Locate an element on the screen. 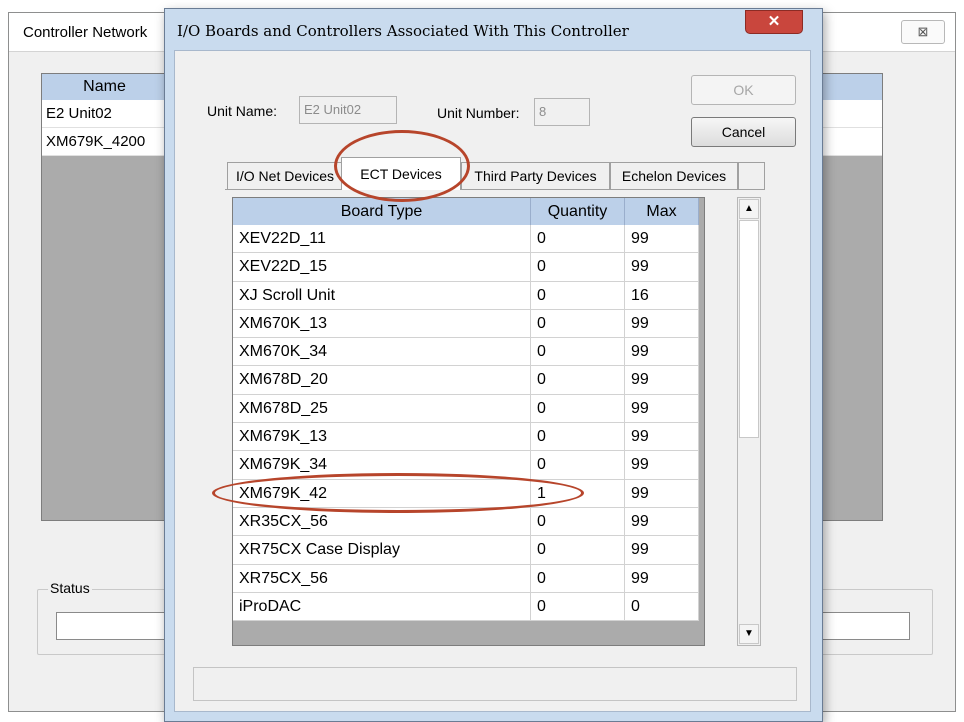 The image size is (964, 722). unit-number-field: 8 is located at coordinates (562, 112).